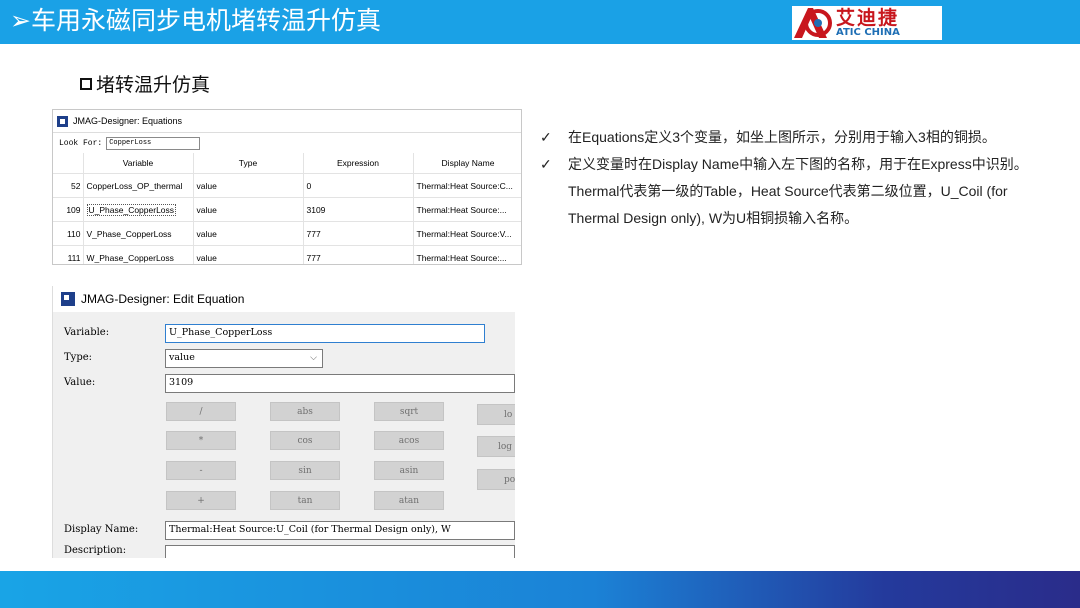 The height and width of the screenshot is (608, 1080). Describe the element at coordinates (68, 254) in the screenshot. I see `row-index: 111` at that location.